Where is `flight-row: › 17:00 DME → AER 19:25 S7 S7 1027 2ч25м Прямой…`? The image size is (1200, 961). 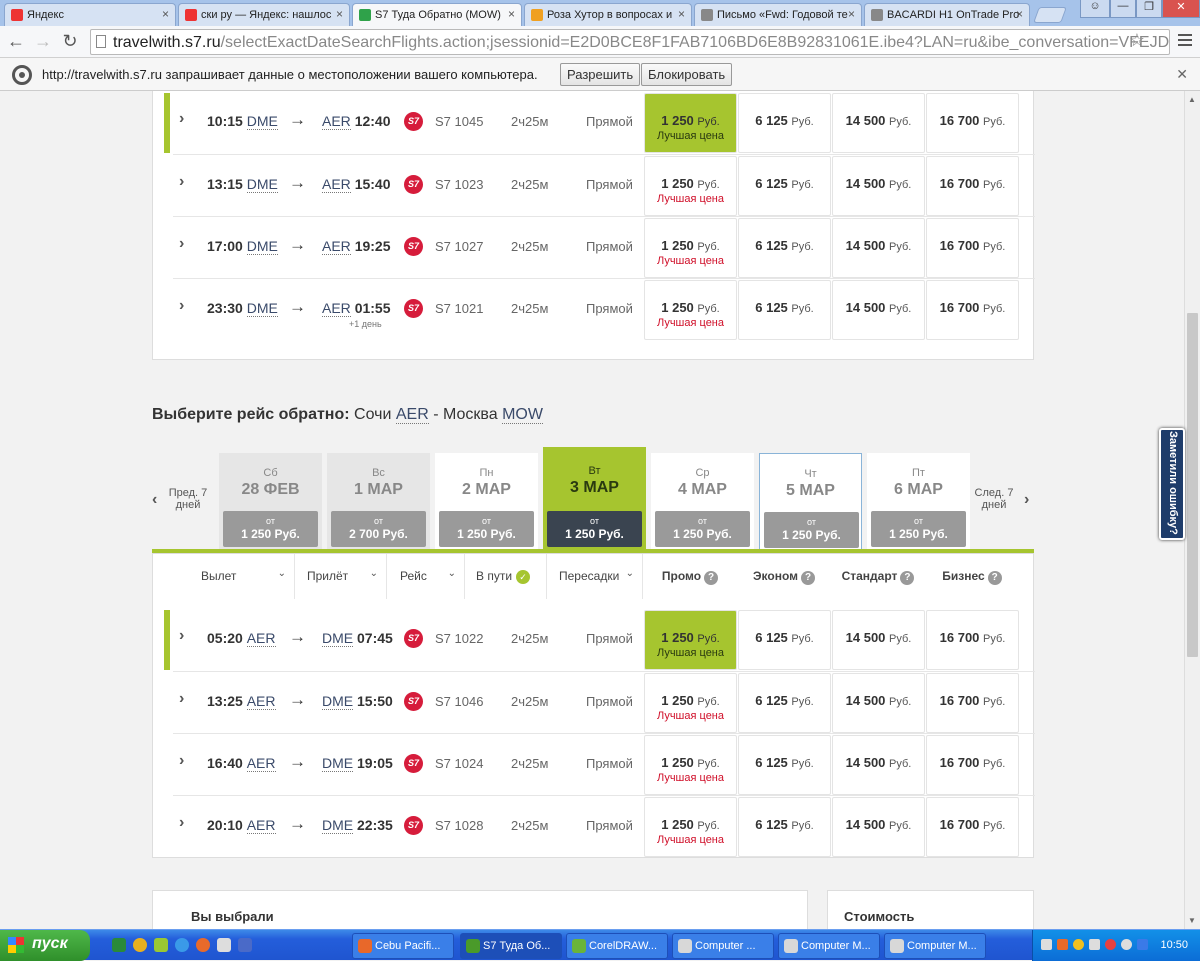 flight-row: › 17:00 DME → AER 19:25 S7 S7 1027 2ч25м Прямой… is located at coordinates (604, 247).